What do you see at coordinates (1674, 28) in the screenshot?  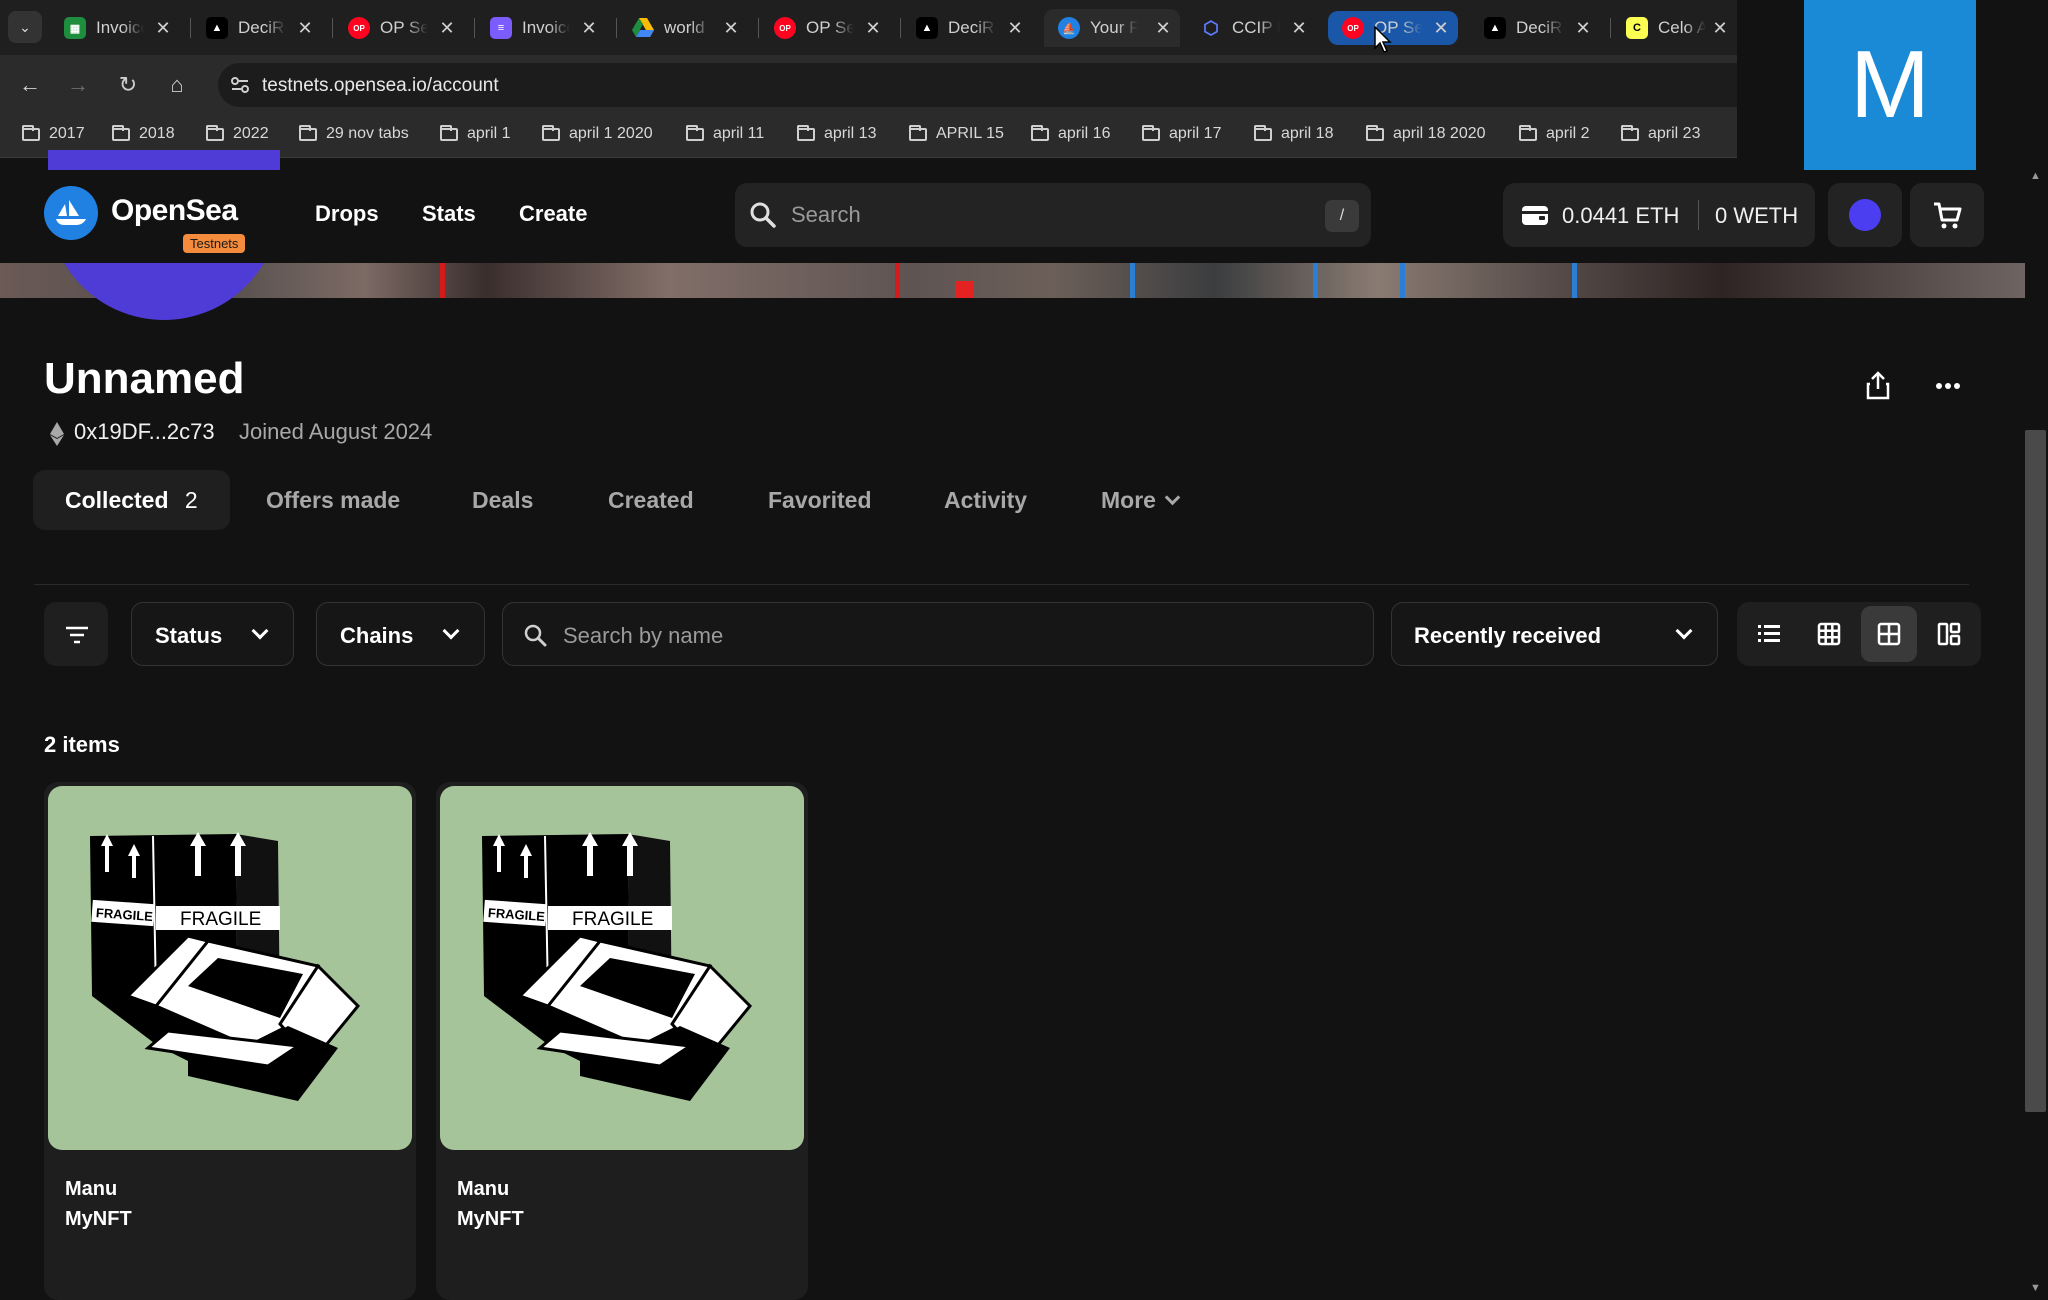 I see `browser-tab: C Celo Alfajores ✕` at bounding box center [1674, 28].